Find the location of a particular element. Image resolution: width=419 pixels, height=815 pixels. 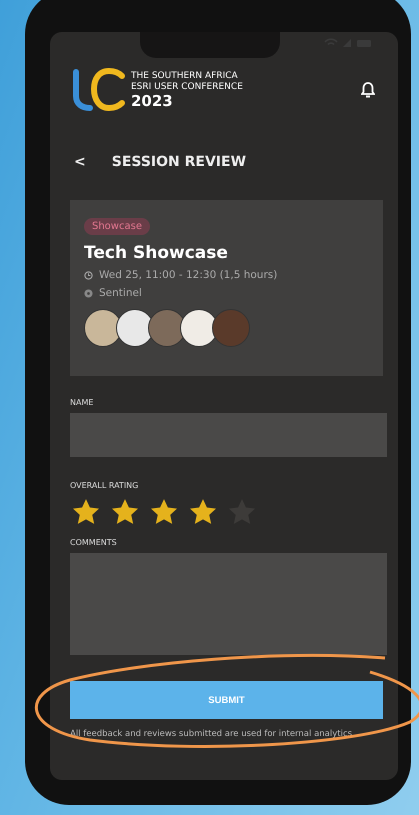

back-button: < is located at coordinates (80, 162).